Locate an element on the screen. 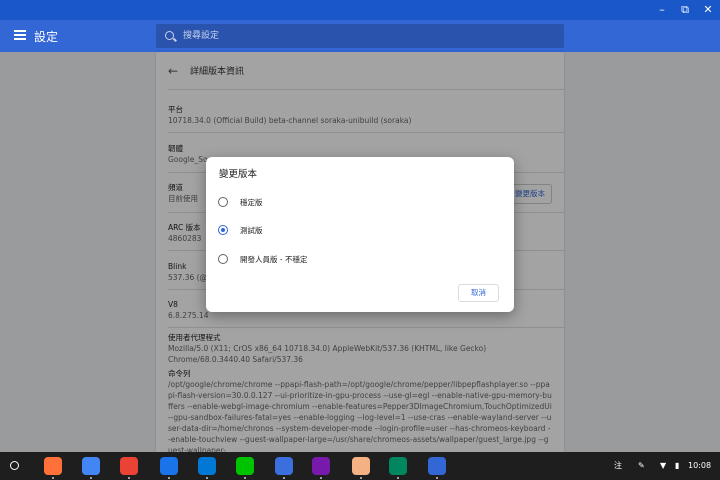  files-icon is located at coordinates (169, 466).